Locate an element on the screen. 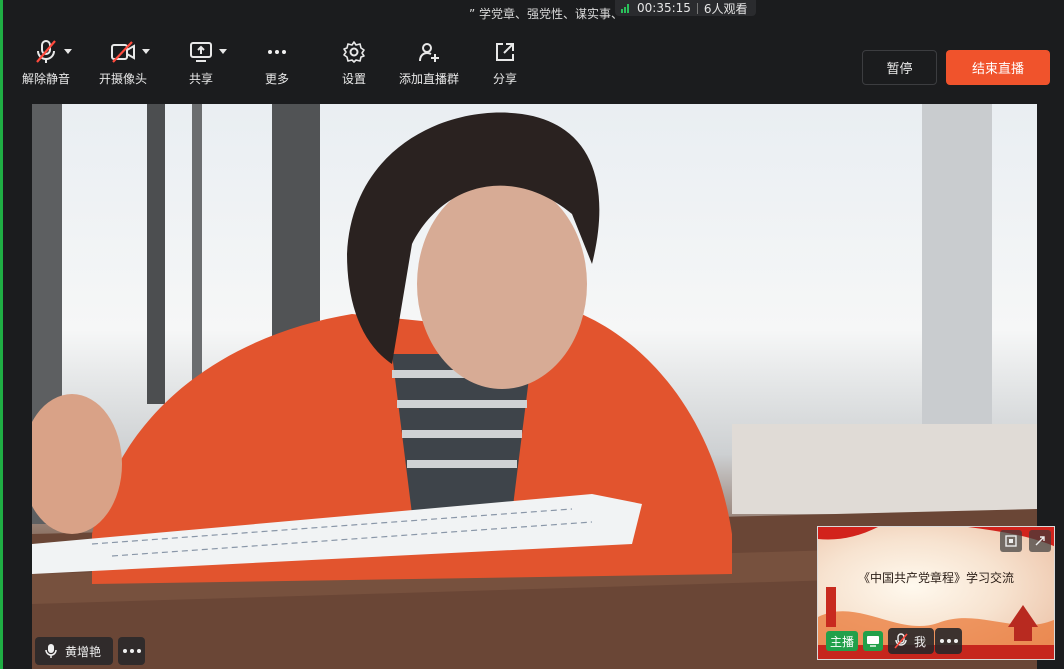 This screenshot has height=669, width=1064. presenter-more-button is located at coordinates (131, 651).